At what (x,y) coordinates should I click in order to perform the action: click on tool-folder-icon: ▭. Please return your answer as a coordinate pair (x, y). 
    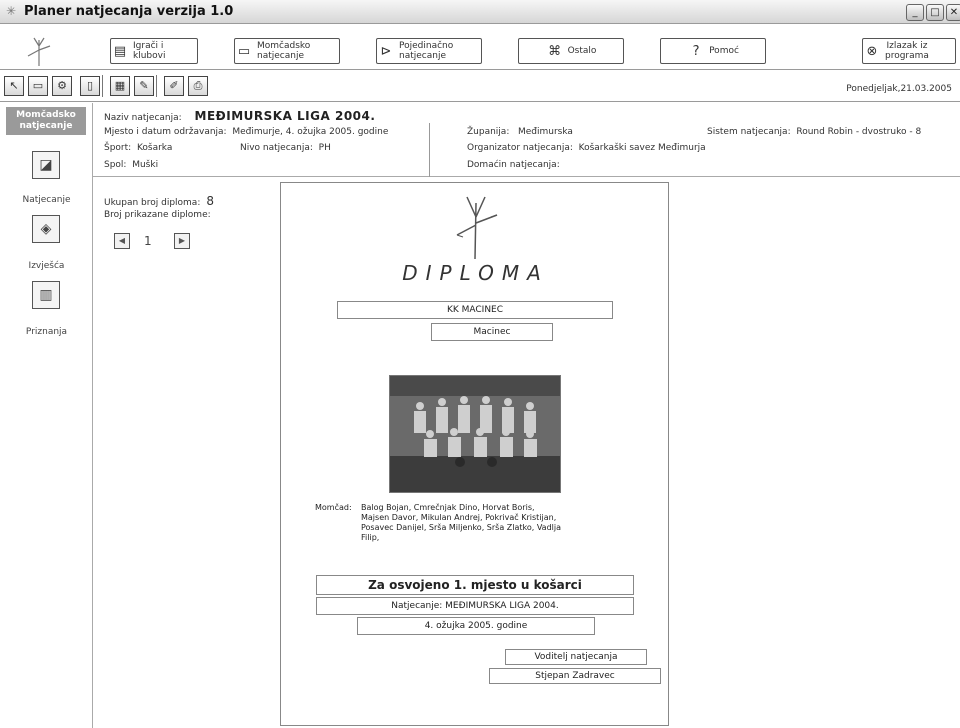
    Looking at the image, I should click on (38, 86).